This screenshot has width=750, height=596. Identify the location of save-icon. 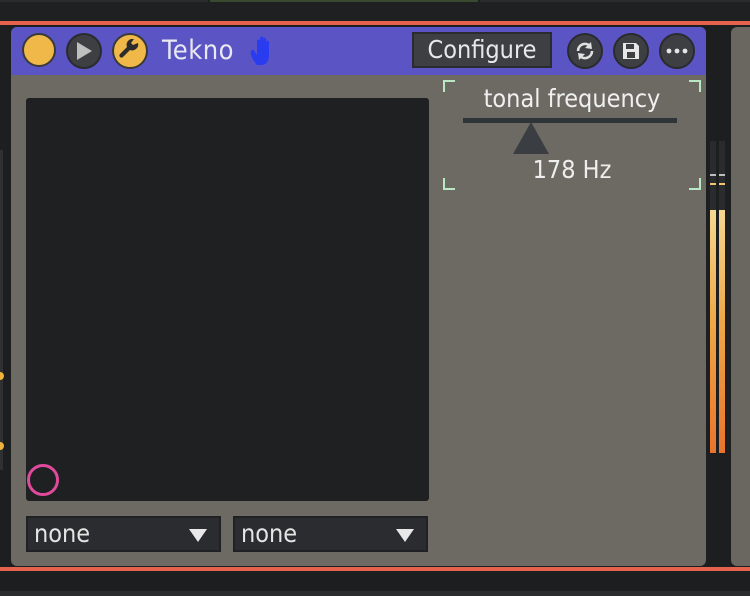
(631, 51).